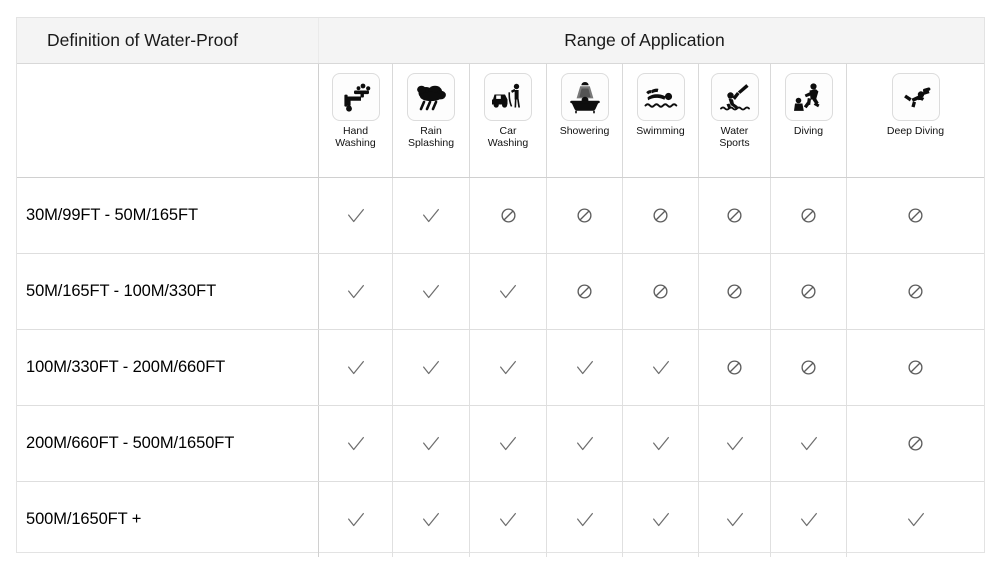  I want to click on cell-500m-plus-rain-splashing, so click(431, 519).